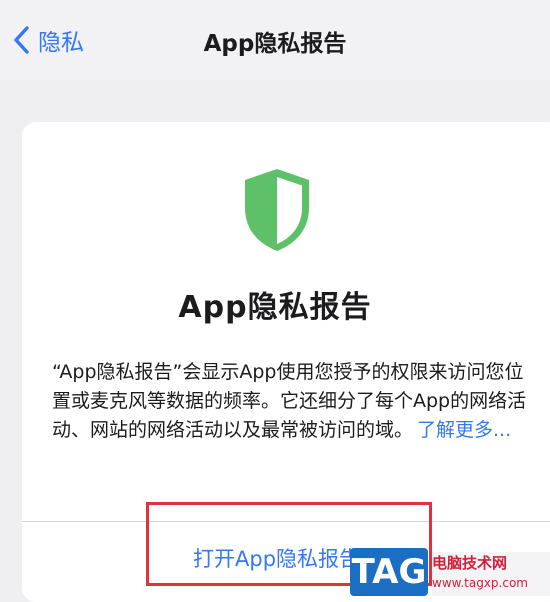  Describe the element at coordinates (470, 563) in the screenshot. I see `watermark-site-name: 电脑技术网` at that location.